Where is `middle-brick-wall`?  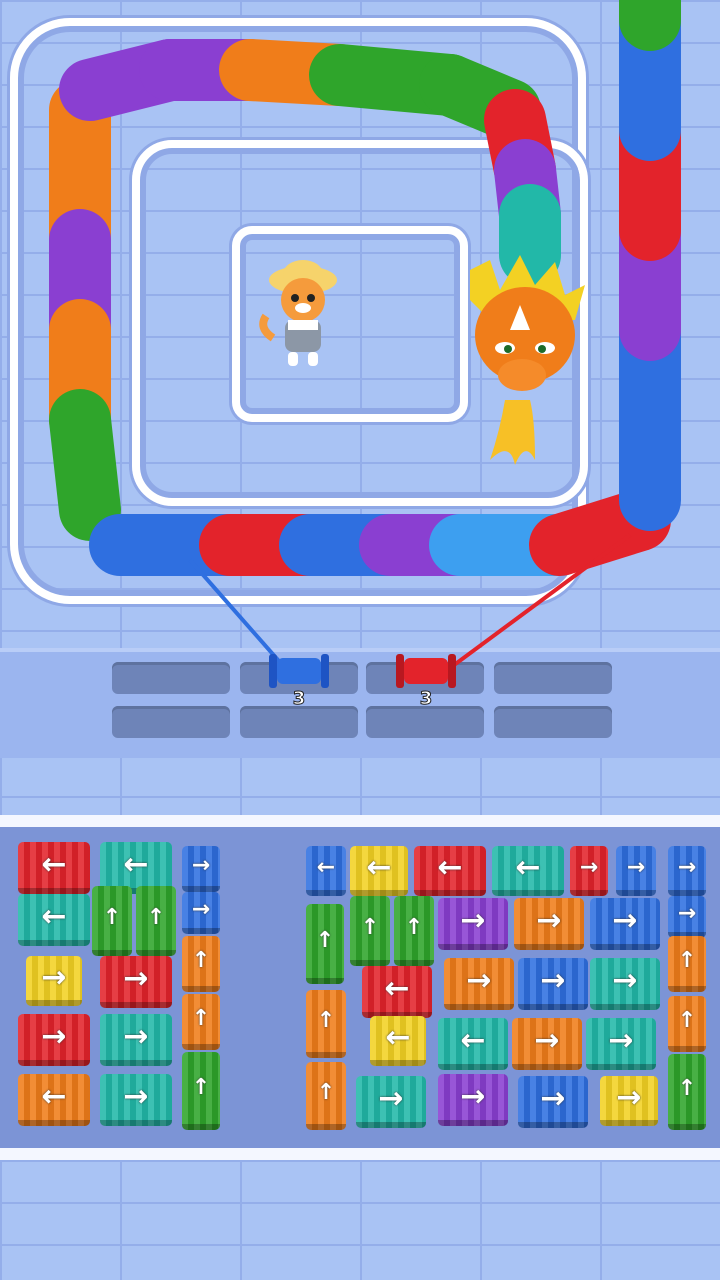
middle-brick-wall is located at coordinates (360, 785).